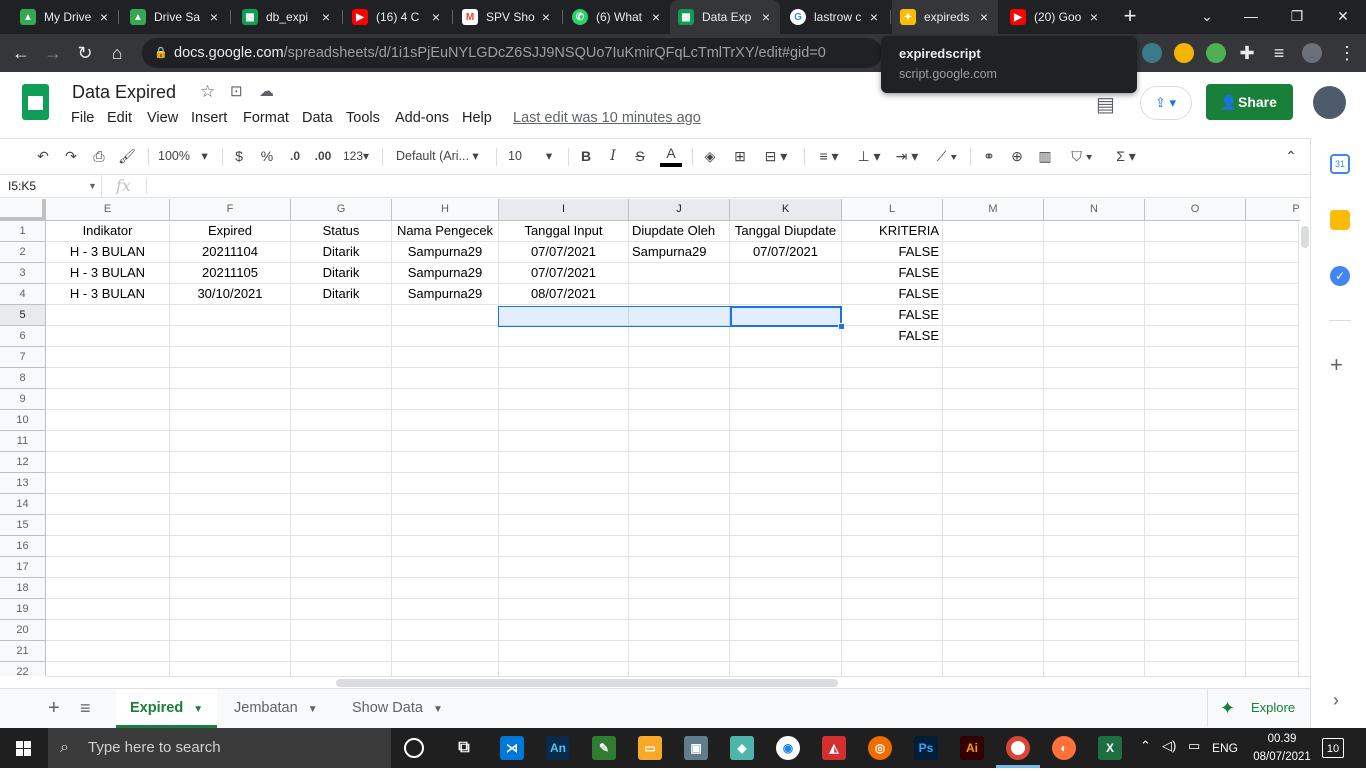  Describe the element at coordinates (835, 17) in the screenshot. I see `browser-tab: Glastrow c ×` at that location.